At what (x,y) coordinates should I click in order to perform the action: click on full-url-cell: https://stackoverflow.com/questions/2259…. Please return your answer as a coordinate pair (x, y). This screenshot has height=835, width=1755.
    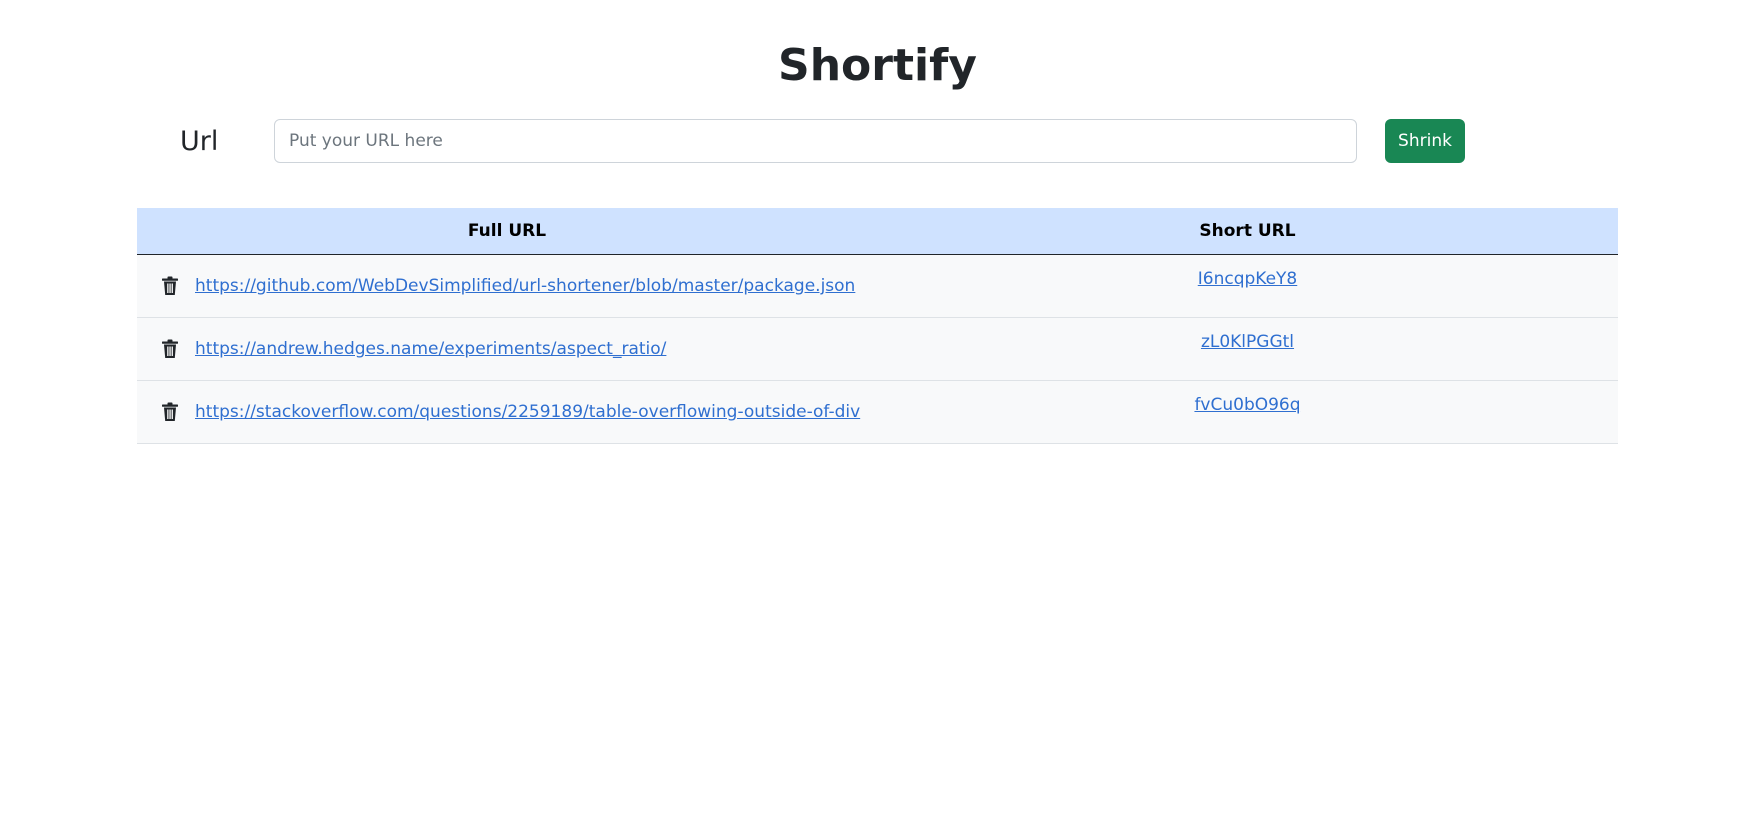
    Looking at the image, I should click on (507, 412).